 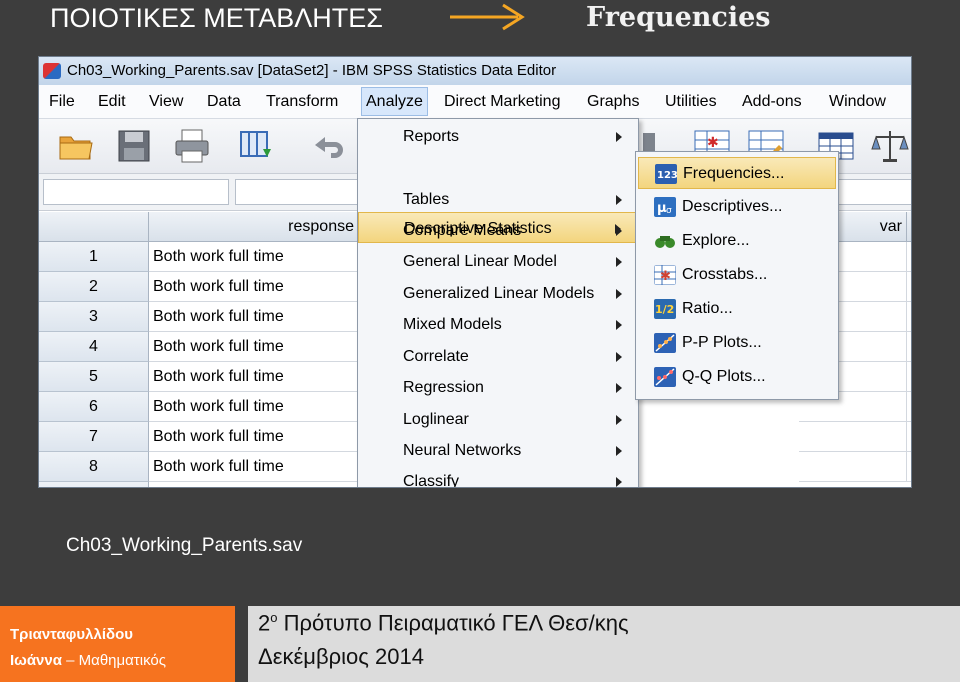 What do you see at coordinates (691, 101) in the screenshot?
I see `menu-utilities: Utilities` at bounding box center [691, 101].